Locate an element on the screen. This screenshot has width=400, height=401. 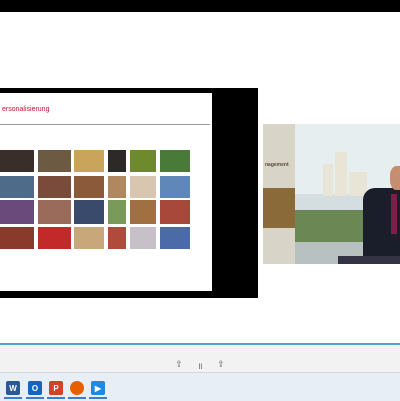
podium is located at coordinates (369, 260).